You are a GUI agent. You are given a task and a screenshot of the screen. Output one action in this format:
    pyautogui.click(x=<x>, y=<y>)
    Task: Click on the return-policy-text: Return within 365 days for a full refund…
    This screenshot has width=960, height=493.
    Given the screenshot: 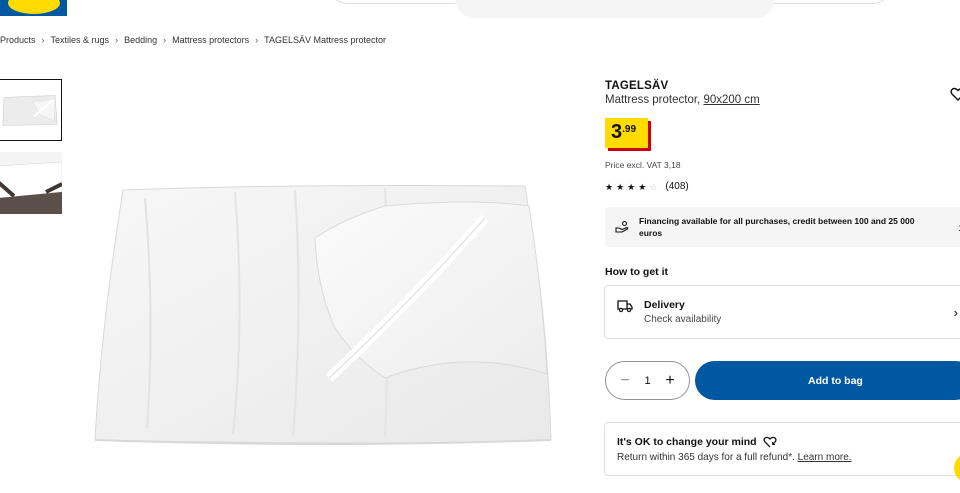 What is the action you would take?
    pyautogui.click(x=734, y=457)
    